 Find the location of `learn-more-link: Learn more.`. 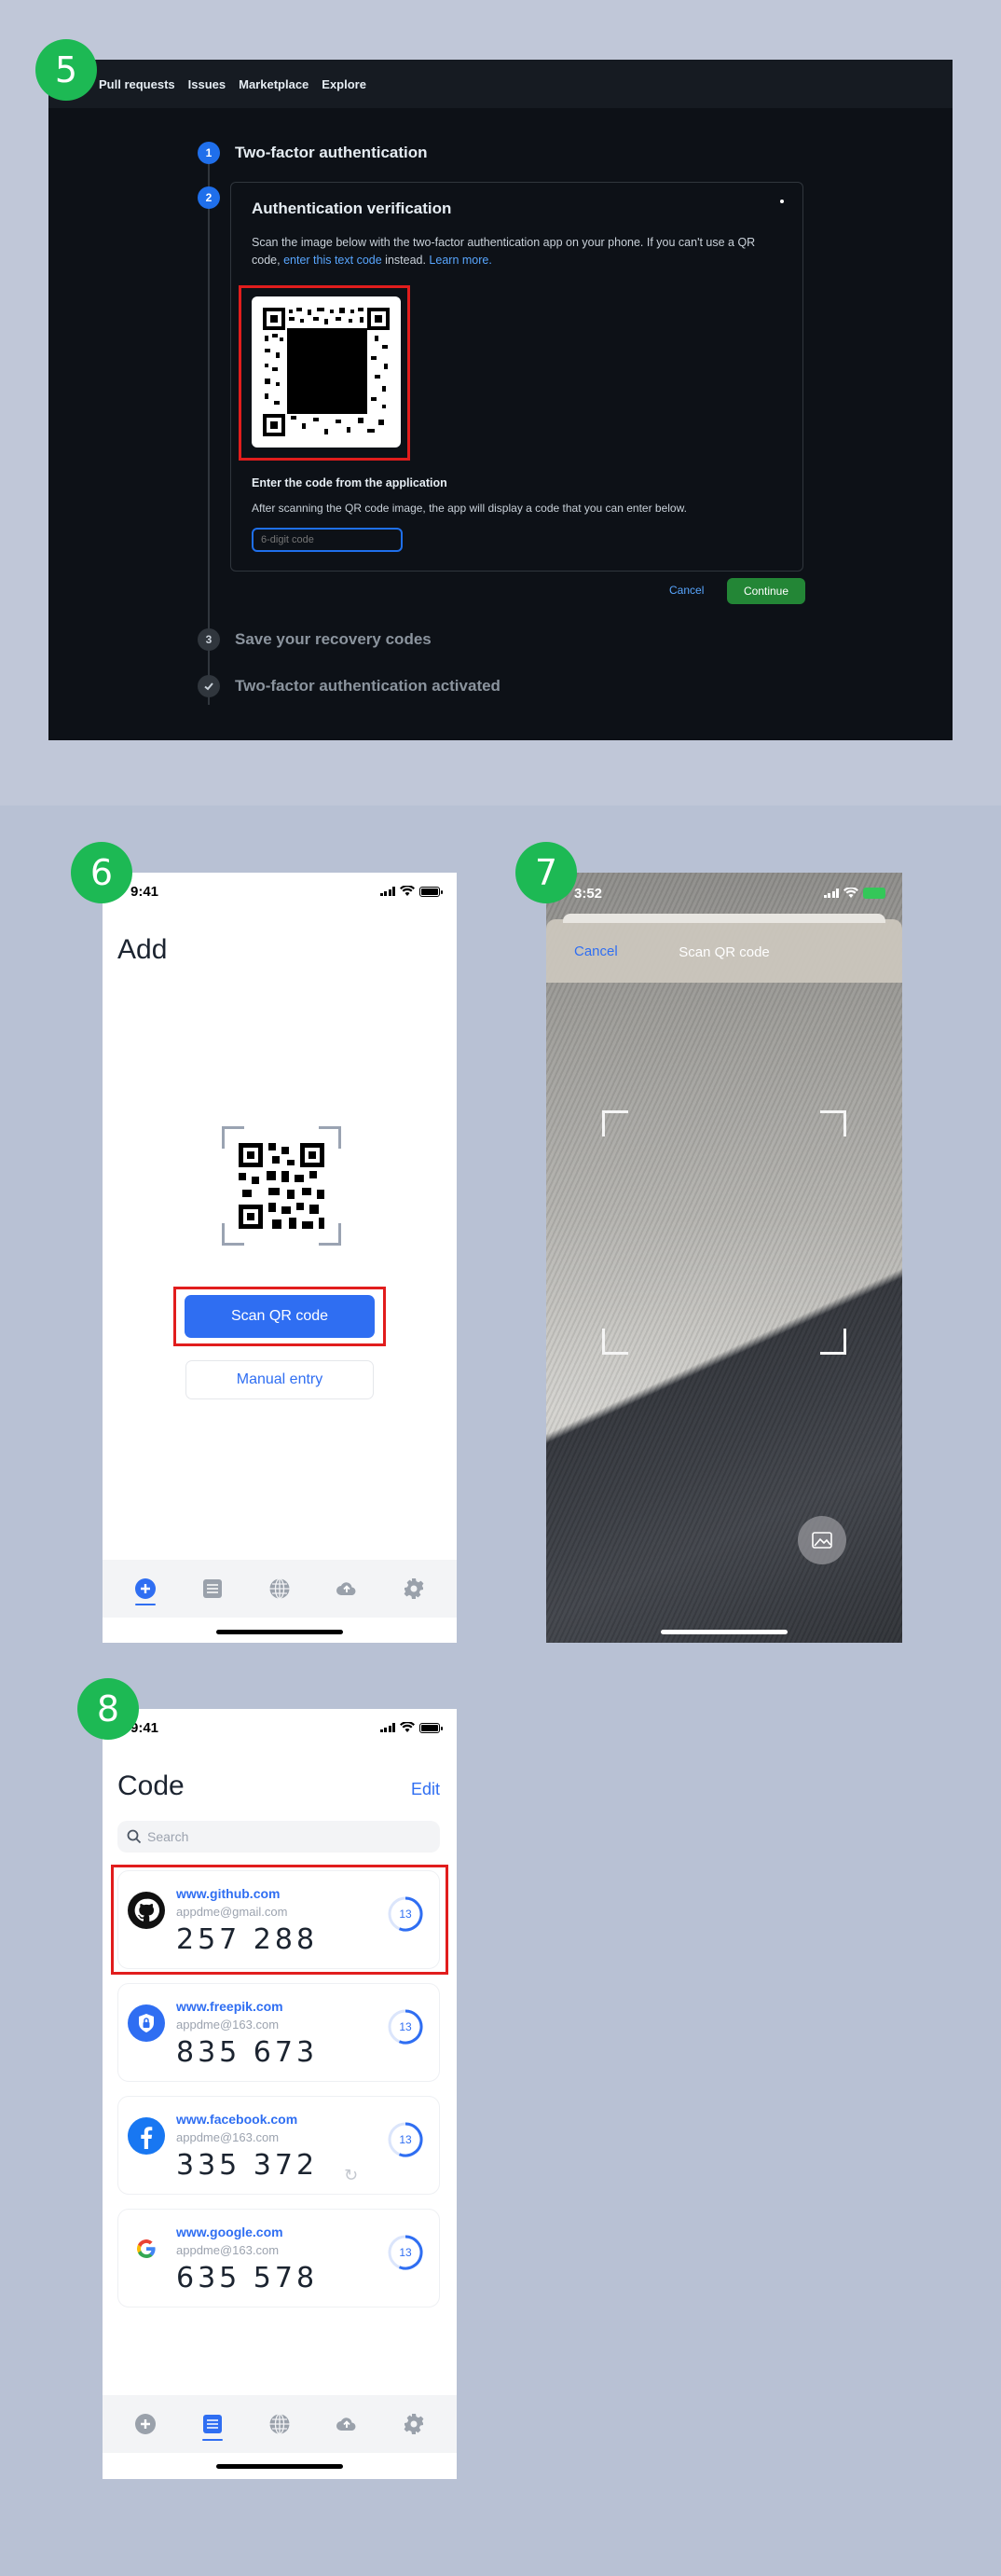

learn-more-link: Learn more. is located at coordinates (460, 260).